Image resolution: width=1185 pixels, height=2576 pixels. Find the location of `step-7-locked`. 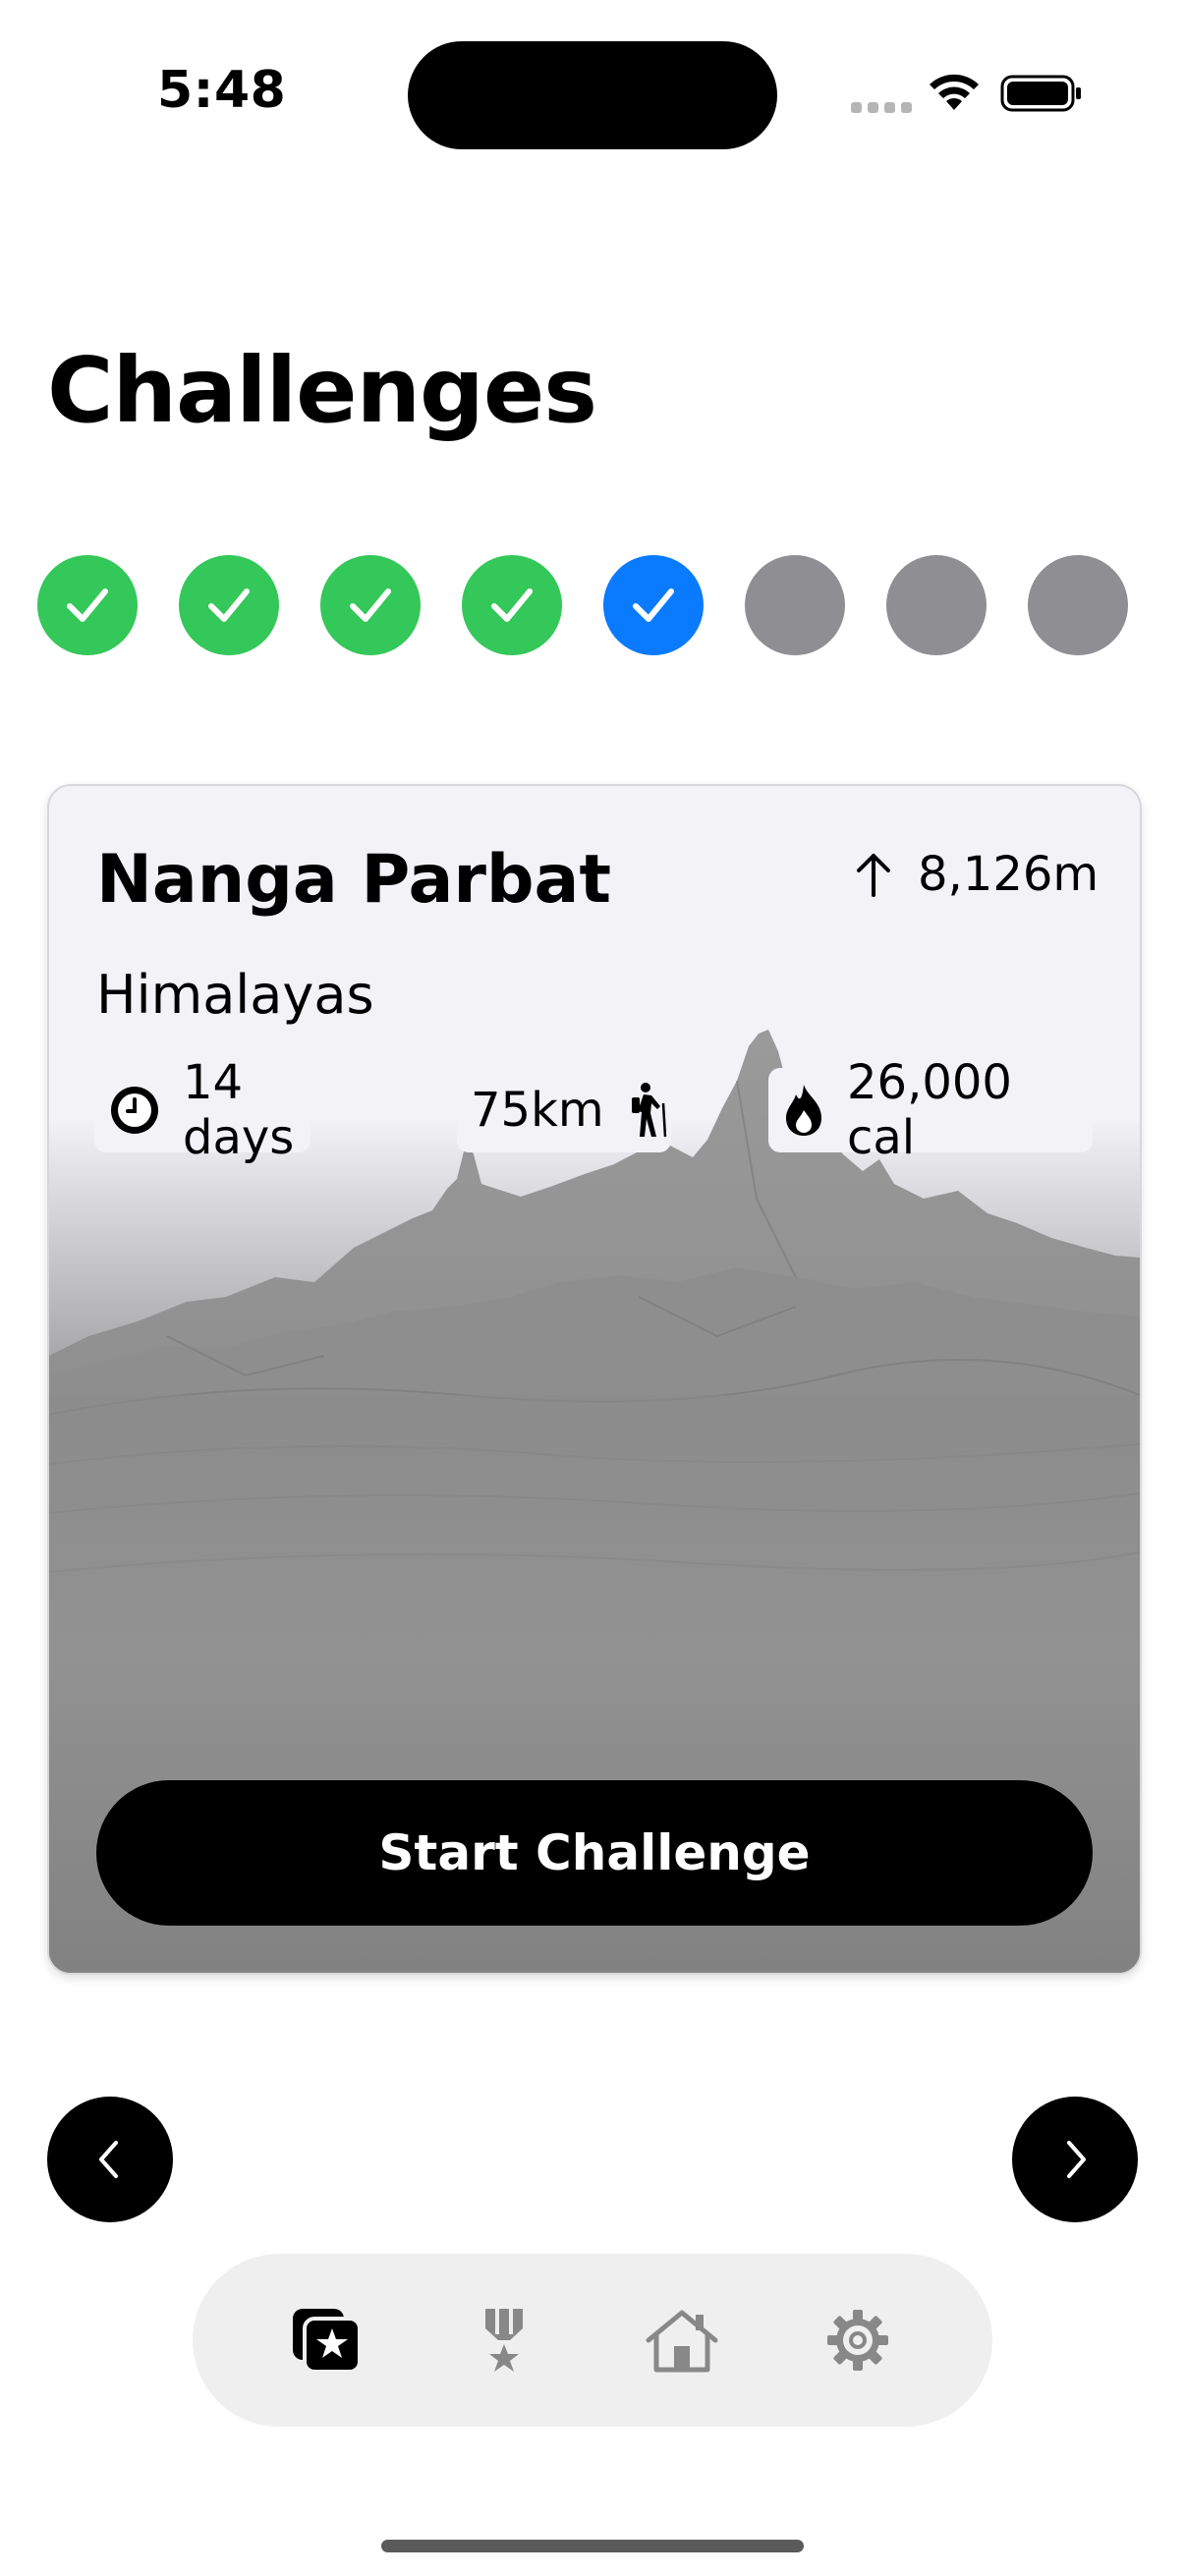

step-7-locked is located at coordinates (937, 605).